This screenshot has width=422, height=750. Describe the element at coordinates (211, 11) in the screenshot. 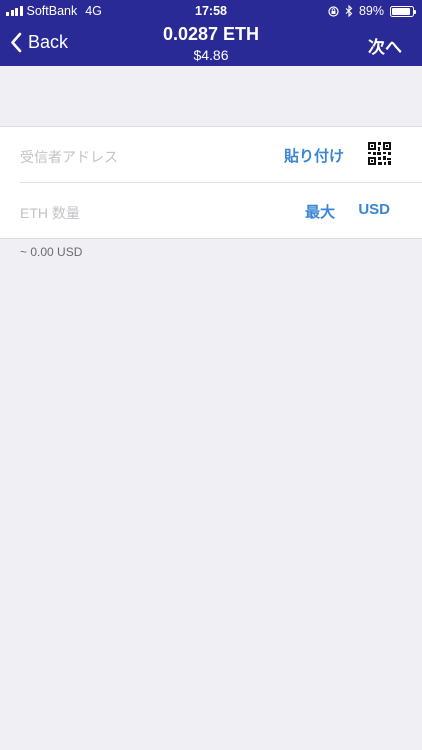

I see `status-bar: SoftBank 4G 17:58 89%` at that location.